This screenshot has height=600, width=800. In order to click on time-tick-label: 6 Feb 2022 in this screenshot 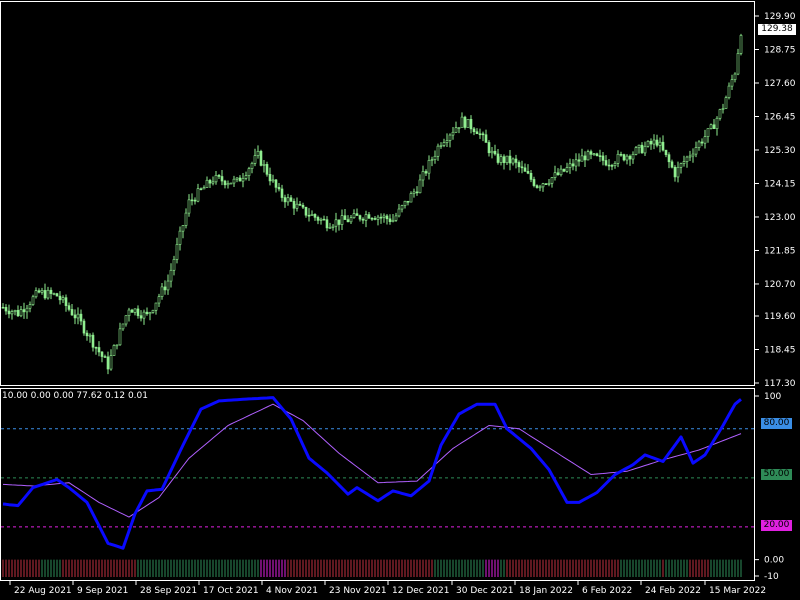, I will do `click(607, 591)`.